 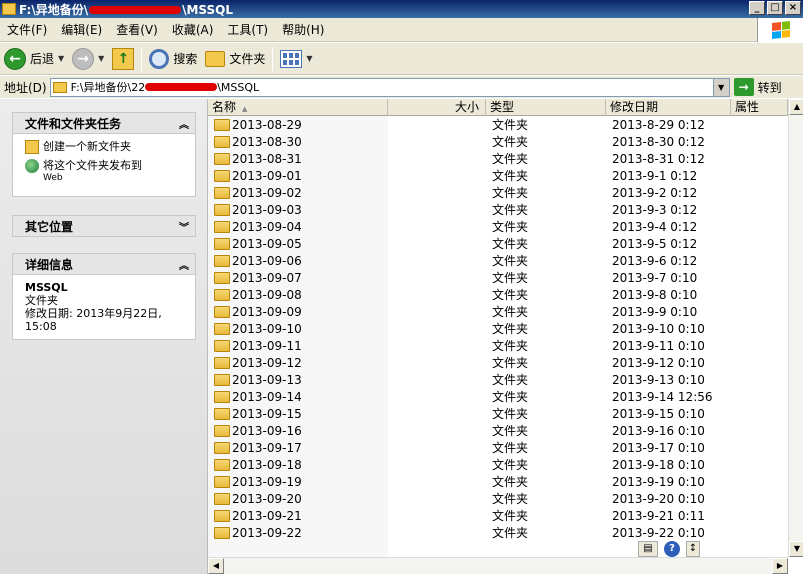 What do you see at coordinates (298, 346) in the screenshot?
I see `file-name: 2013-09-11` at bounding box center [298, 346].